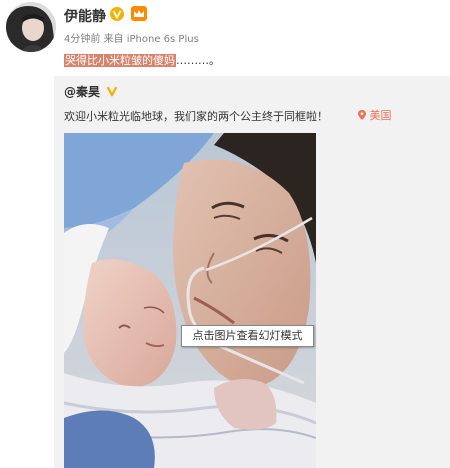  Describe the element at coordinates (362, 115) in the screenshot. I see `location-pin-icon` at that location.